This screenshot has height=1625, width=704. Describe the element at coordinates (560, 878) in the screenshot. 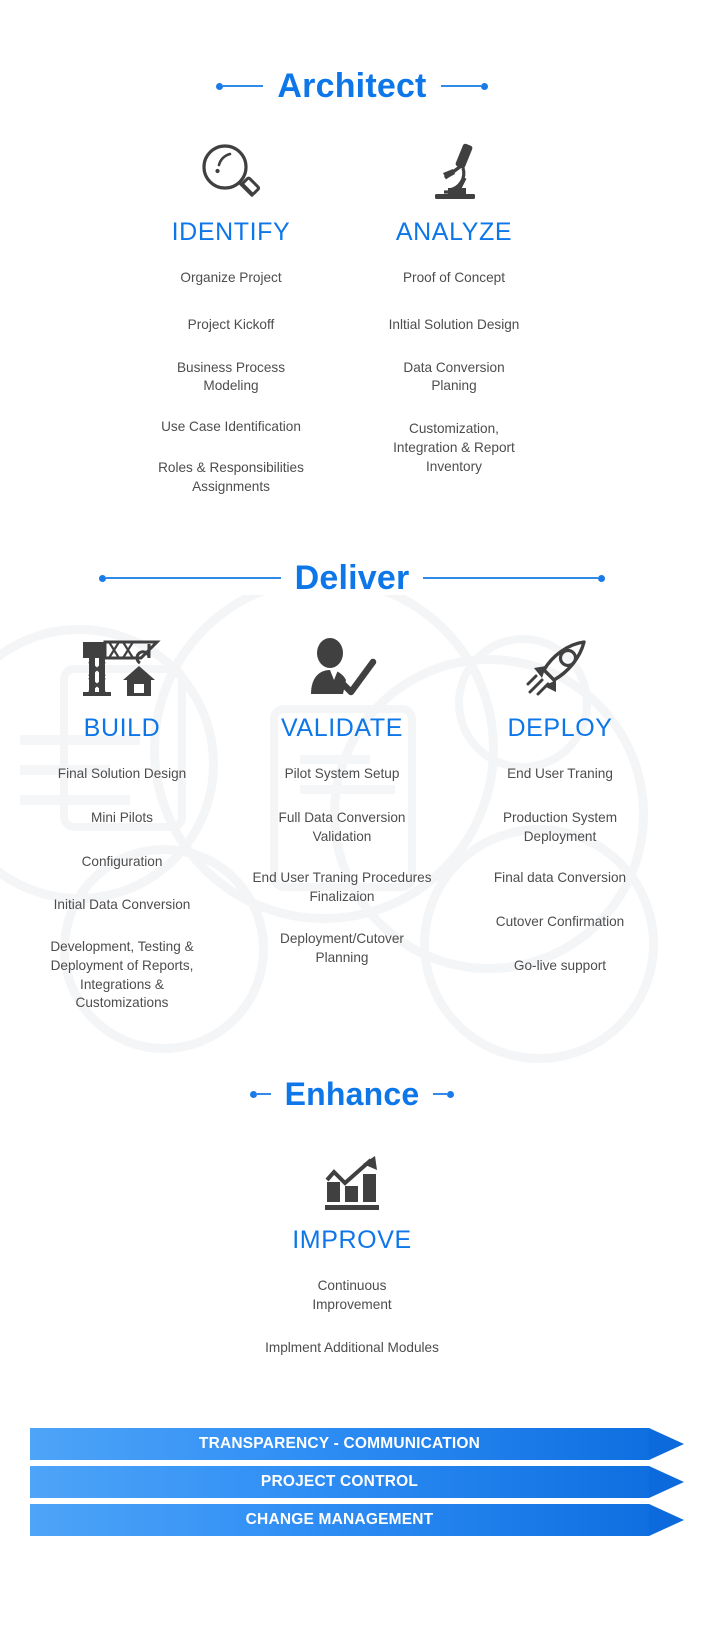

I see `list-item: Final data Conversion` at that location.